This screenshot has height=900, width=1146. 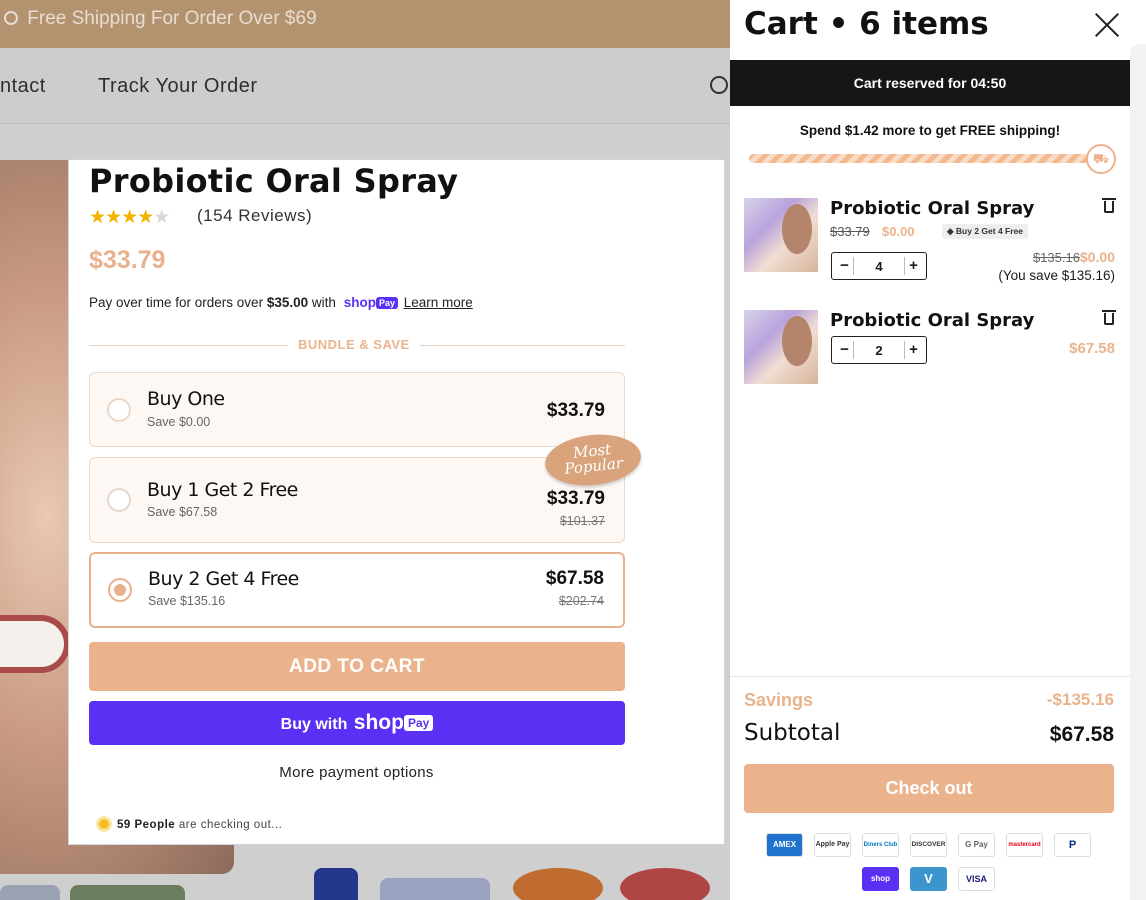 I want to click on option-name: Buy One, so click(x=186, y=399).